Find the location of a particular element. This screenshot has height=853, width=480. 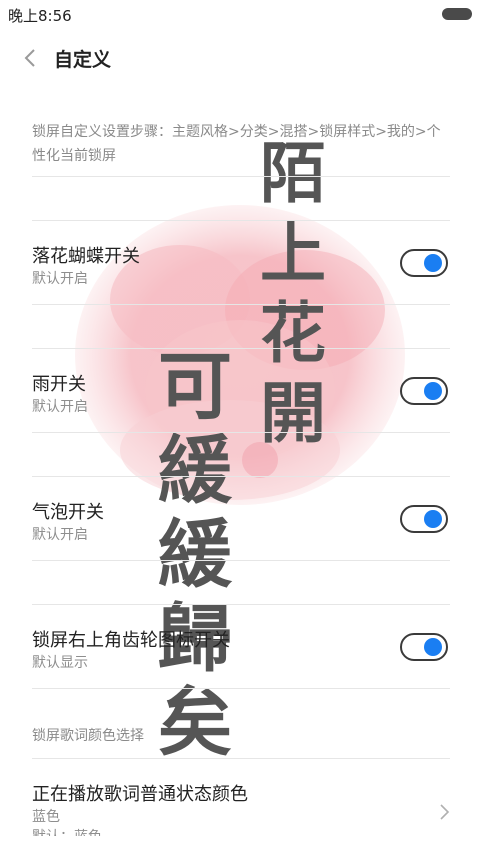

description-text: 锁屏自定义设置步骤：主题风格>分类>混搭>锁屏样式>我的>个性化当前锁屏 is located at coordinates (236, 144).